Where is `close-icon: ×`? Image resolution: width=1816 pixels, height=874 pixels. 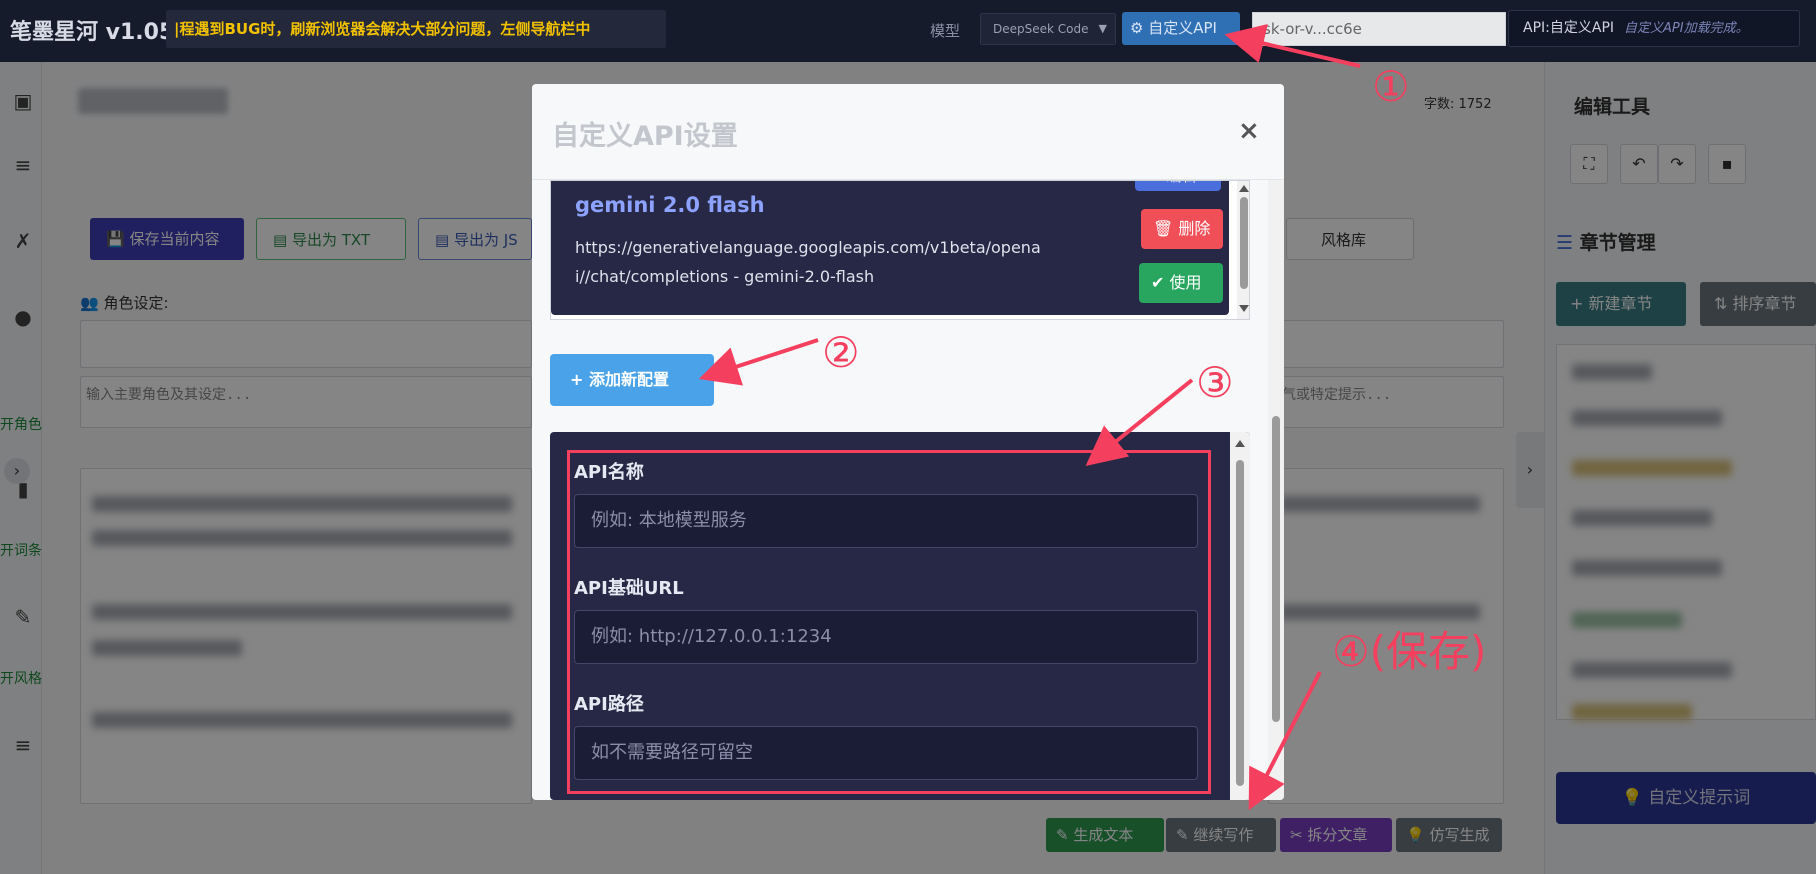 close-icon: × is located at coordinates (1249, 131).